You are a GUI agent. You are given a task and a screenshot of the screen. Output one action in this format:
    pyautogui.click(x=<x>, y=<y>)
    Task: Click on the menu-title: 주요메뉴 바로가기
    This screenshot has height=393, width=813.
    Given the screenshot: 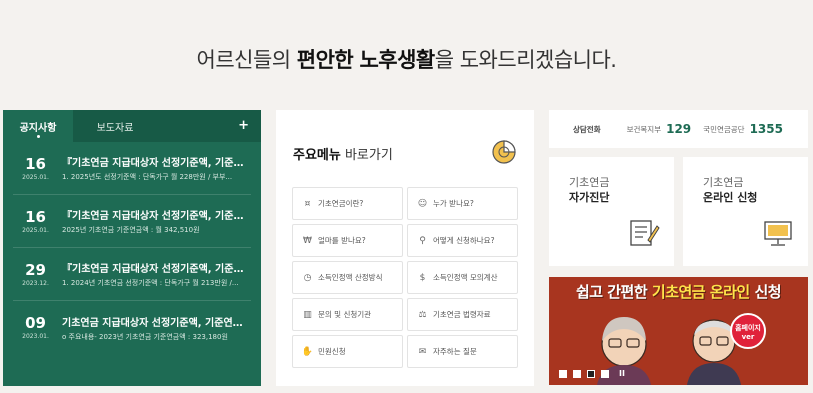 What is the action you would take?
    pyautogui.click(x=343, y=153)
    